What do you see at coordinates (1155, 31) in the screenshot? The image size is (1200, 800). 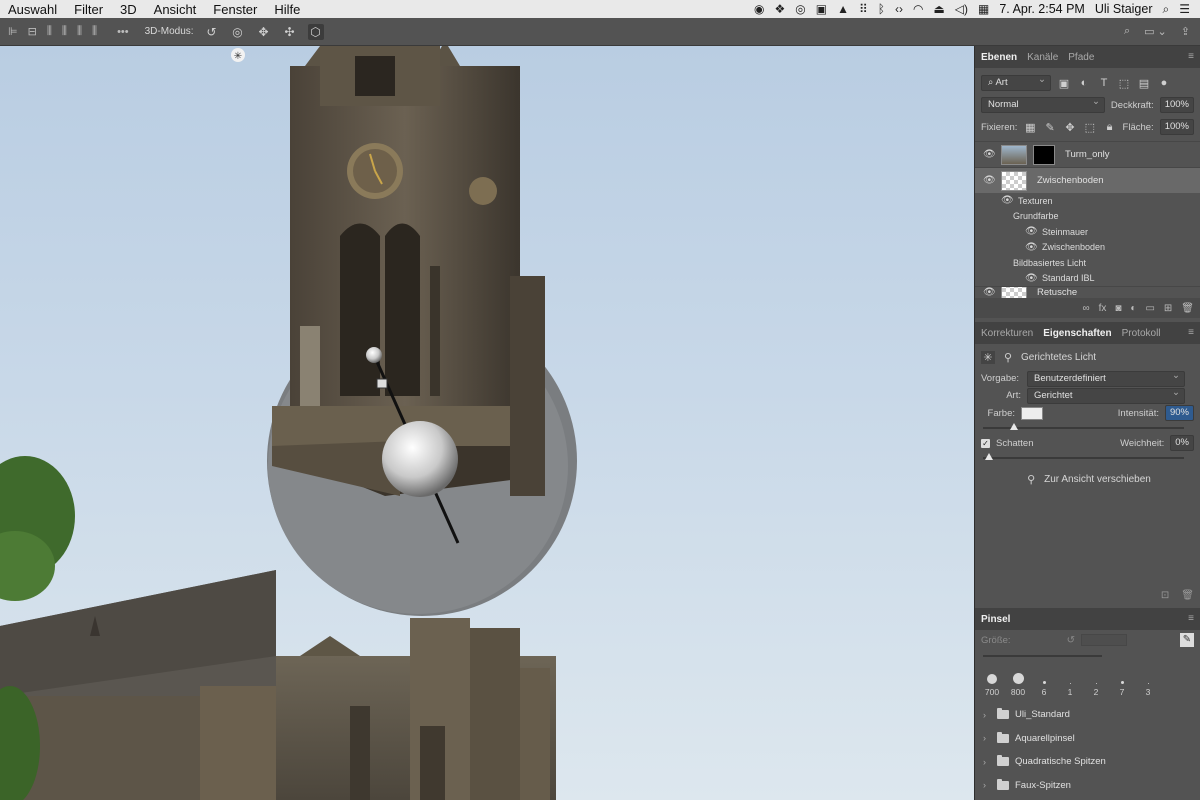 I see `workspace-icon: ▭ ⌄` at bounding box center [1155, 31].